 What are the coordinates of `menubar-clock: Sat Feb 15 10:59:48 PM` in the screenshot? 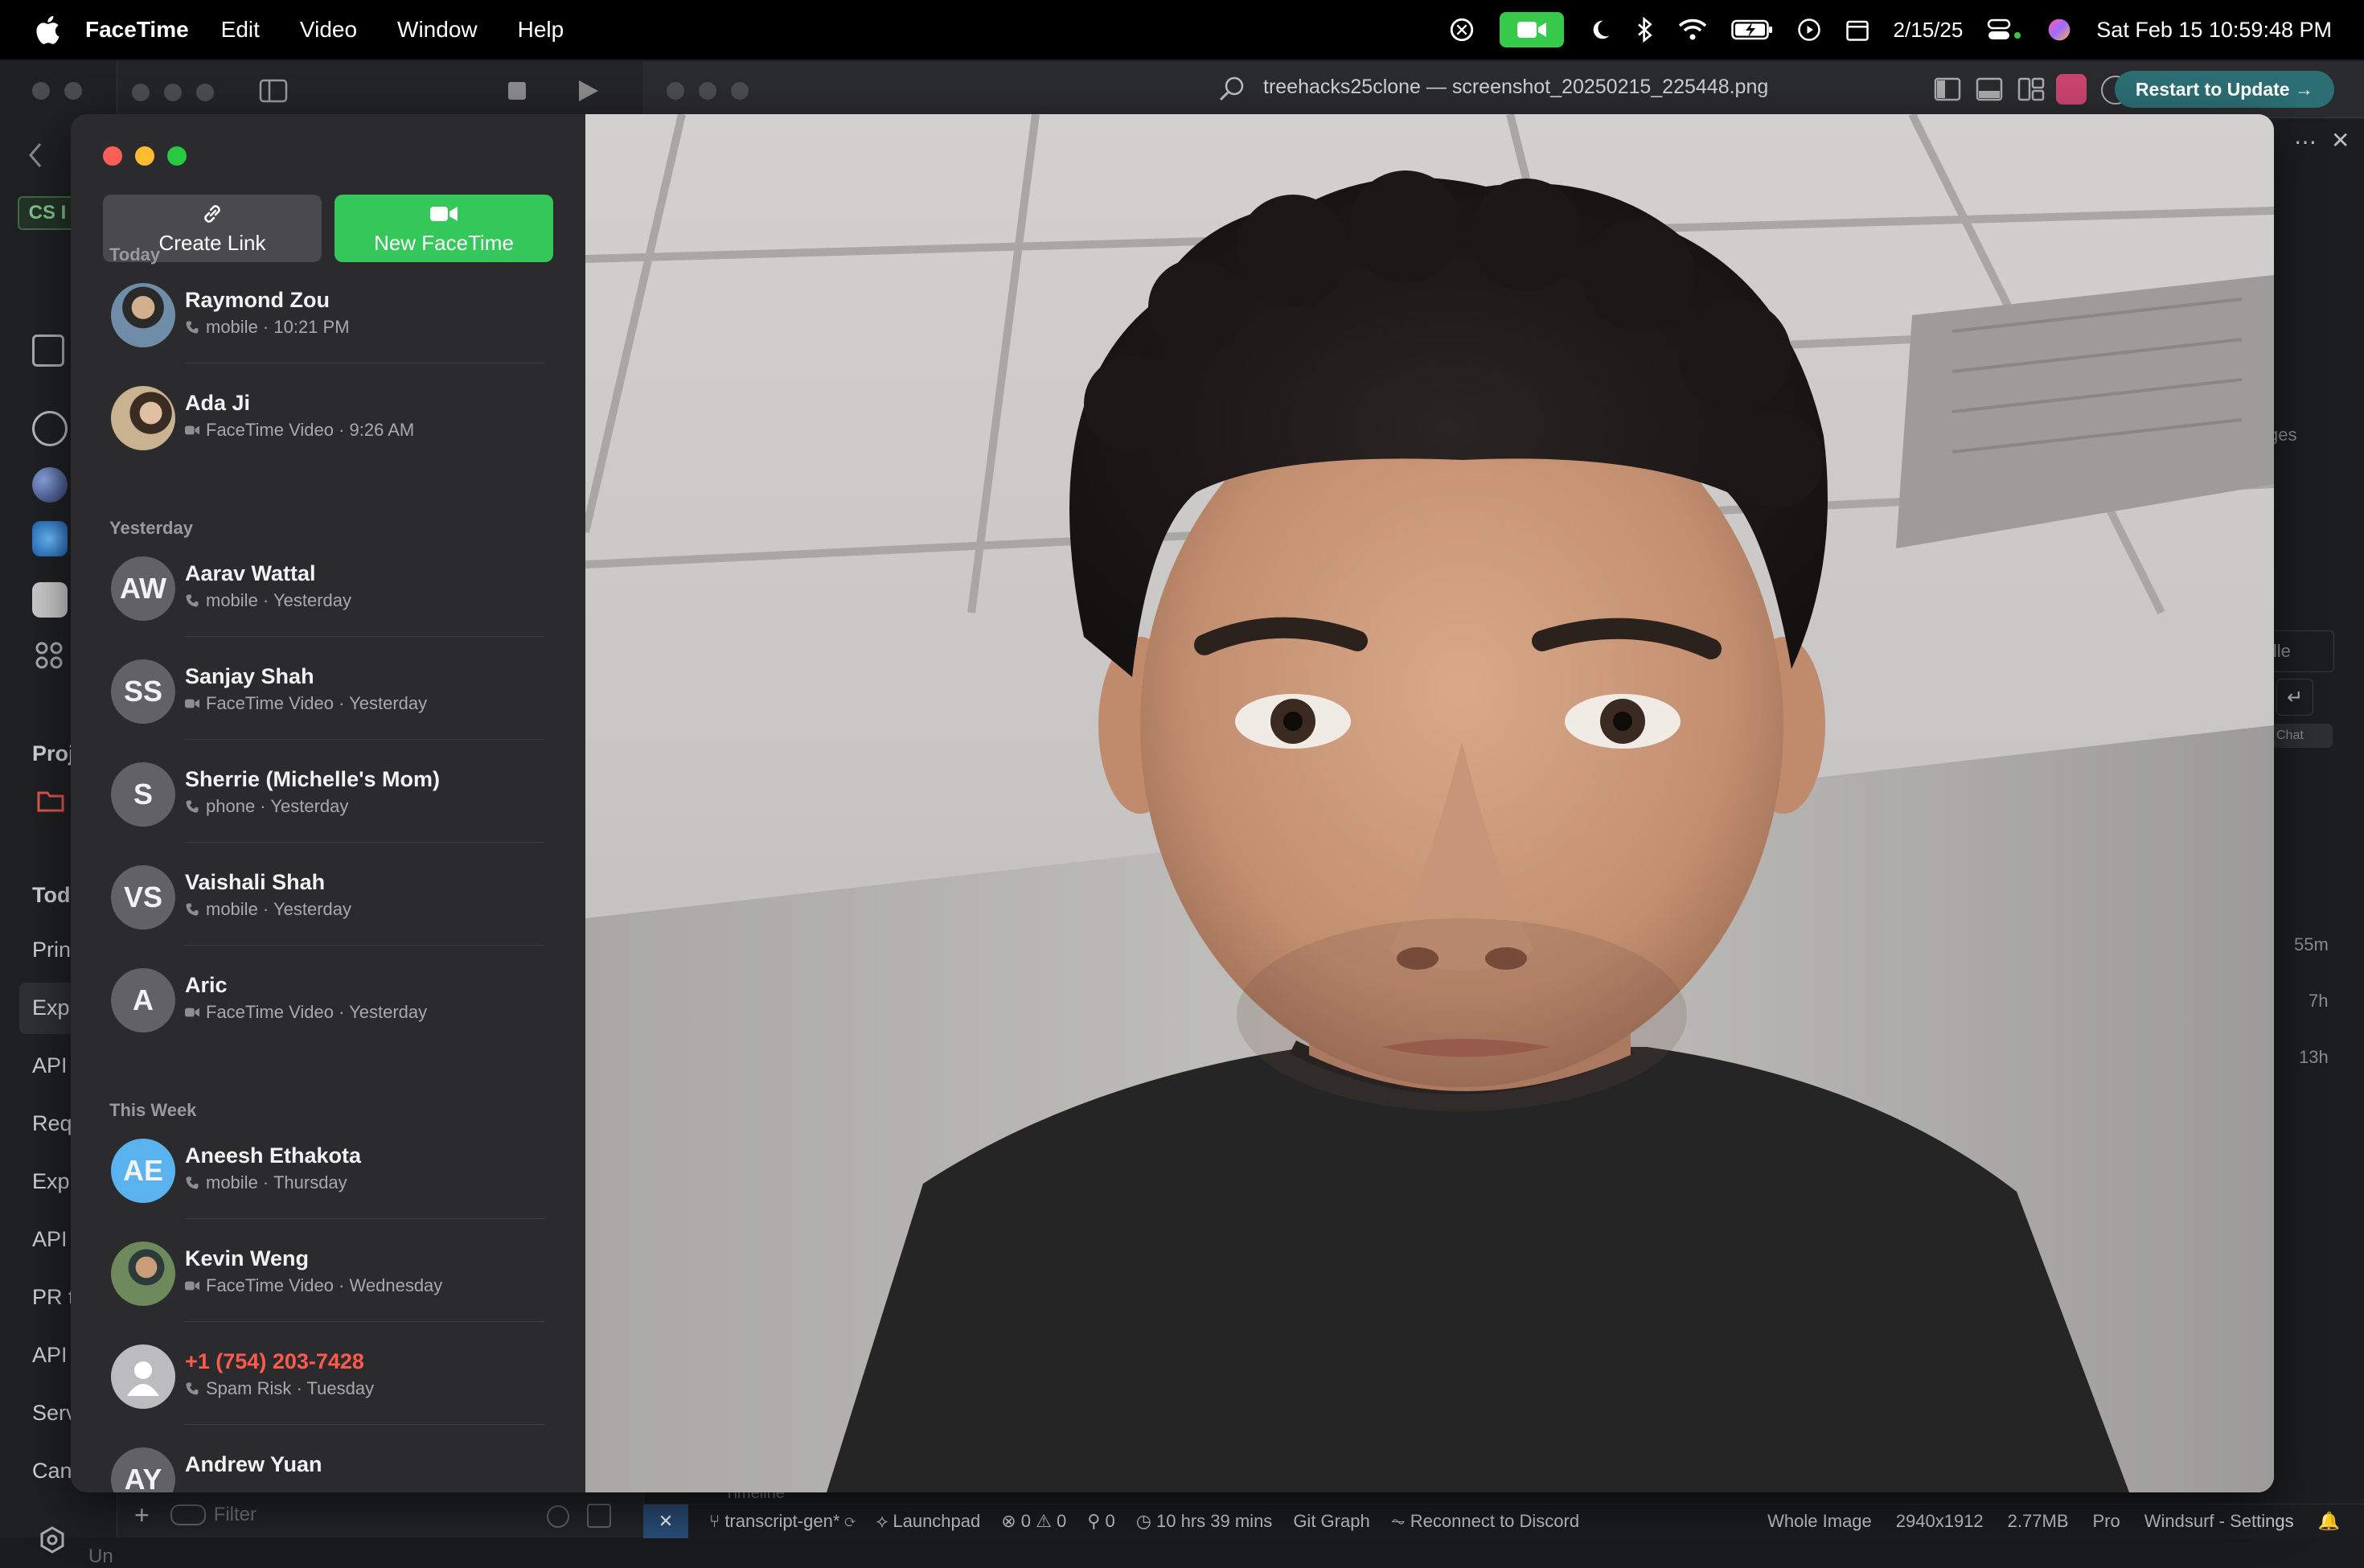 It's located at (2214, 30).